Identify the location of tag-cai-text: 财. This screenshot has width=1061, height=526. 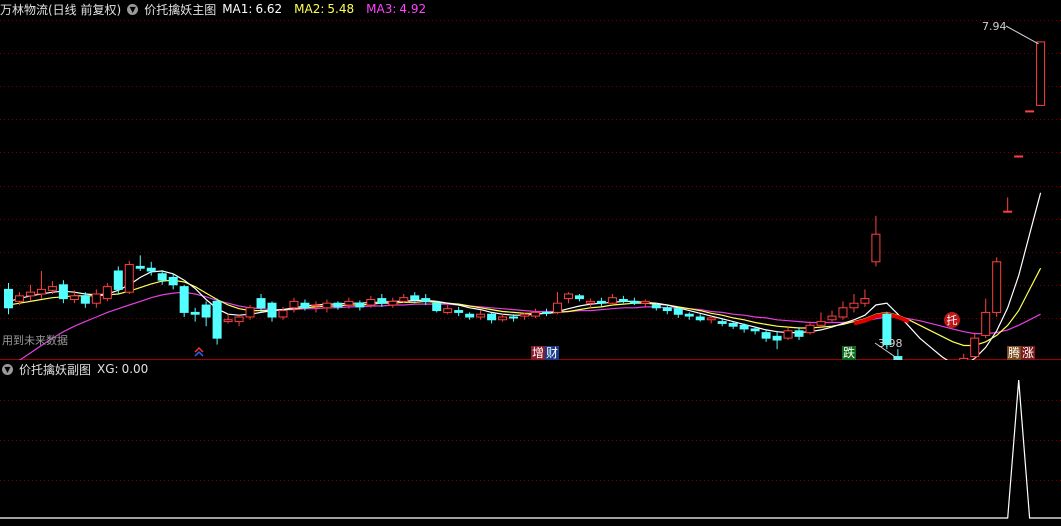
(552, 353).